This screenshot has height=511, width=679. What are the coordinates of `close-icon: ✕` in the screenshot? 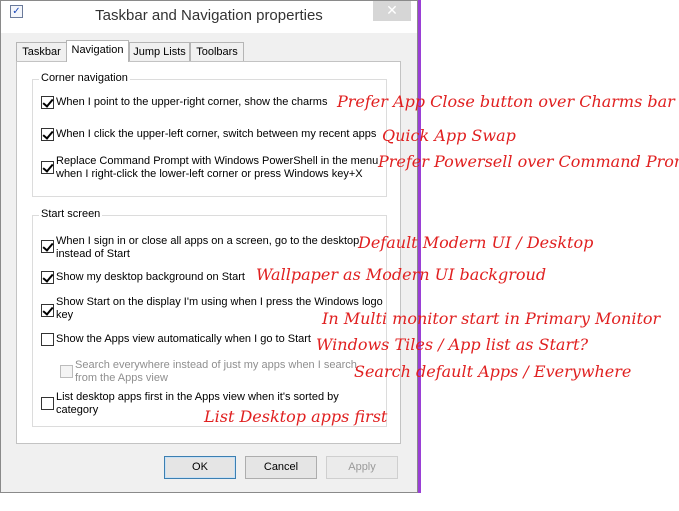 It's located at (392, 11).